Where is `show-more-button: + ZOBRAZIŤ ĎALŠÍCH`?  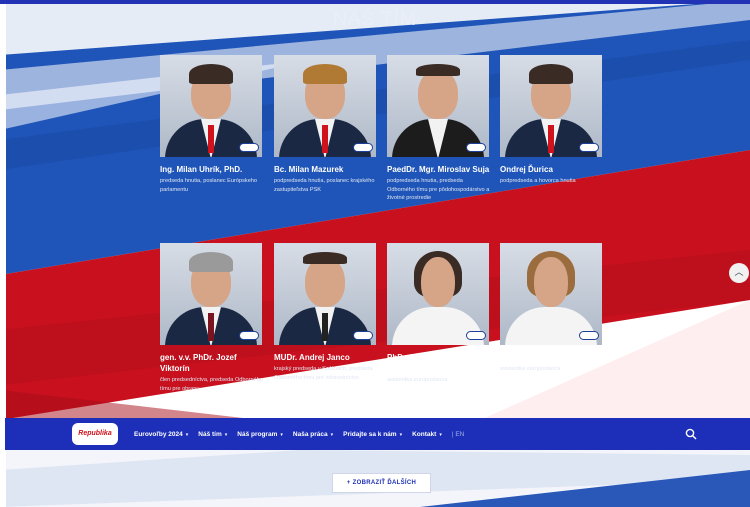
show-more-button: + ZOBRAZIŤ ĎALŠÍCH is located at coordinates (381, 483).